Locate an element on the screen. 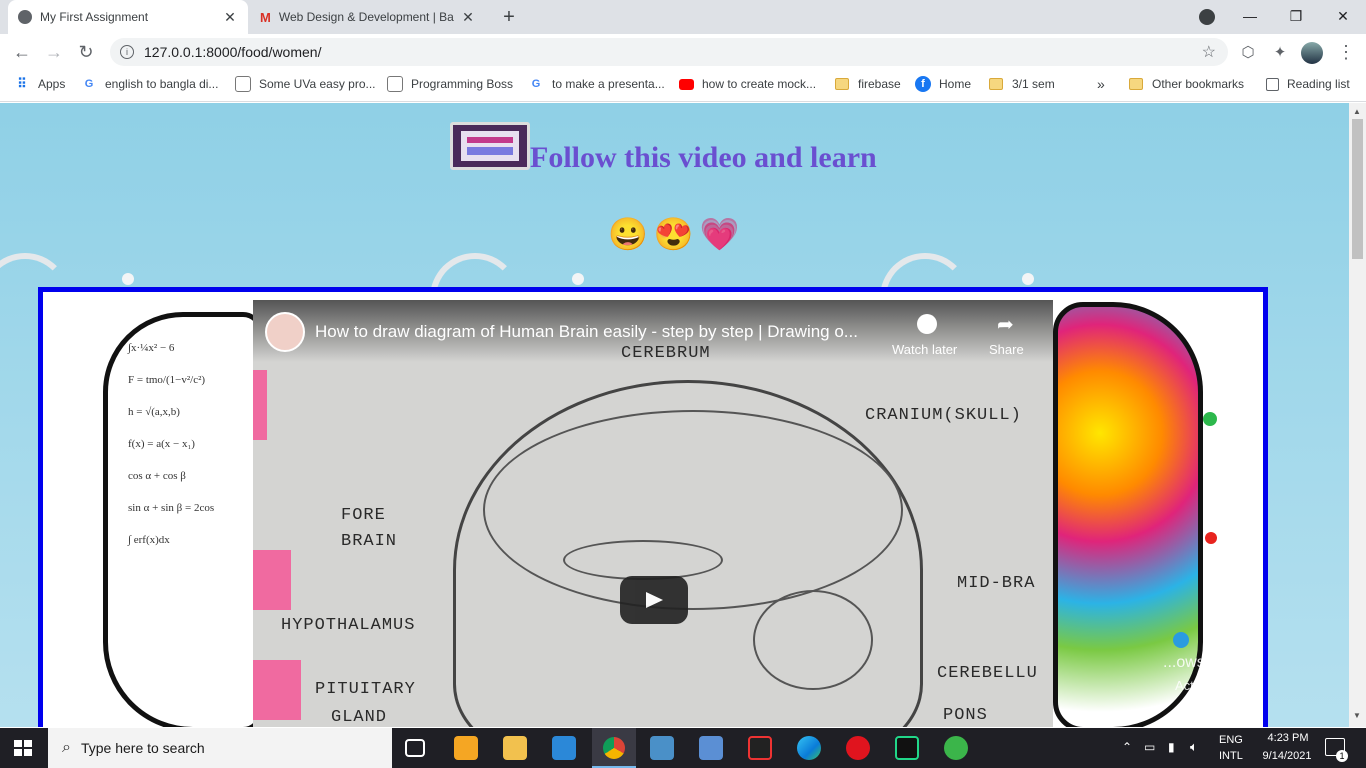 Image resolution: width=1366 pixels, height=768 pixels. emoji-row: 😀😍💗 is located at coordinates (677, 234).